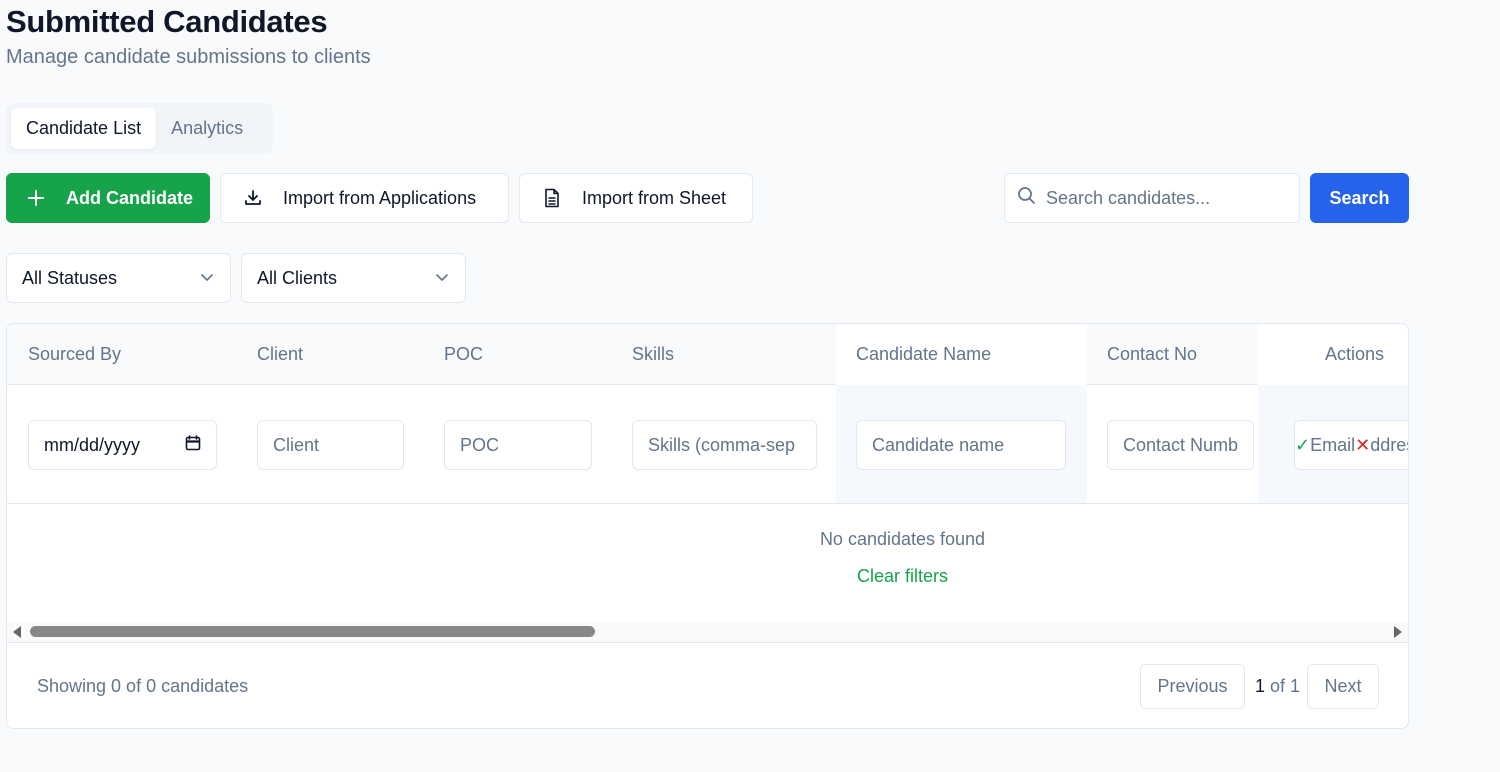  What do you see at coordinates (193, 445) in the screenshot?
I see `calendar-icon` at bounding box center [193, 445].